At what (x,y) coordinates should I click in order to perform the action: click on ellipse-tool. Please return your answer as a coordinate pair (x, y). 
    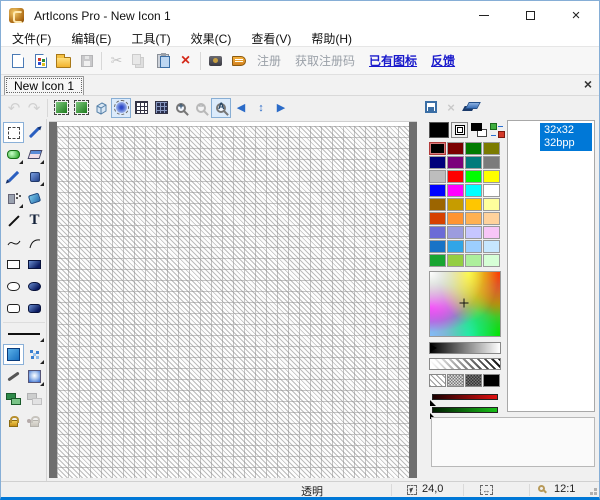
    Looking at the image, I should click on (13, 286).